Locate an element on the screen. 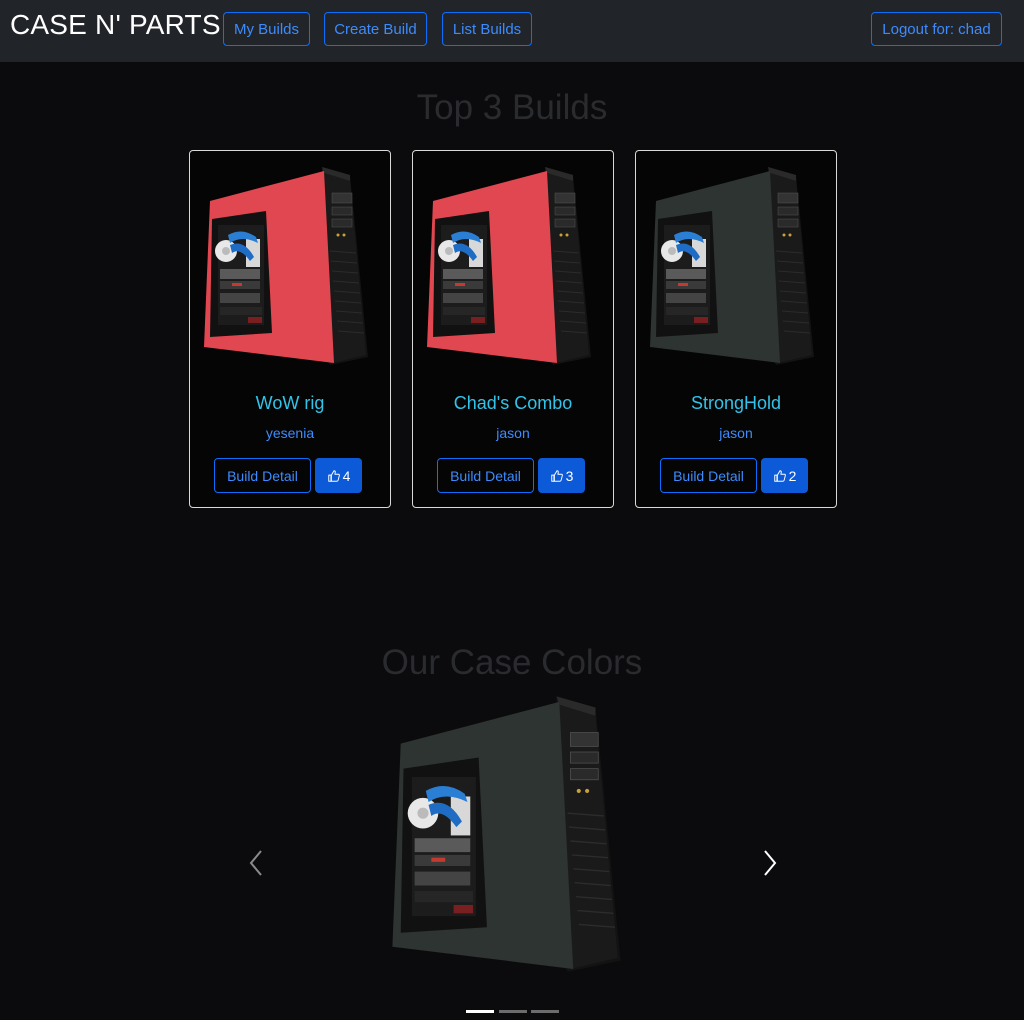  chevron-left-icon is located at coordinates (255, 863).